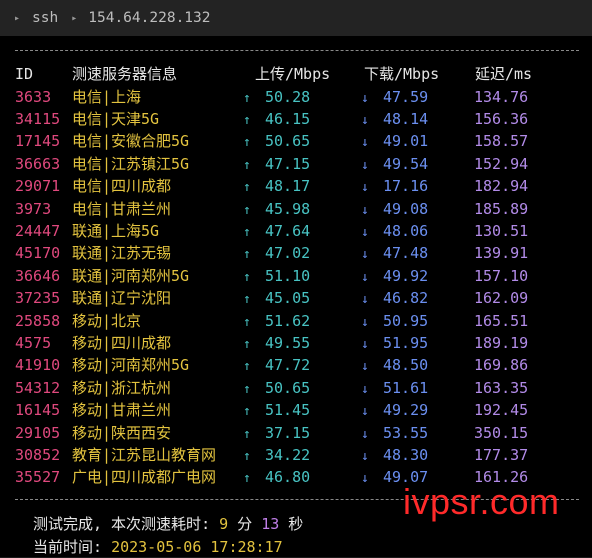  Describe the element at coordinates (122, 410) in the screenshot. I see `server-info: 移动|甘肃兰州` at that location.